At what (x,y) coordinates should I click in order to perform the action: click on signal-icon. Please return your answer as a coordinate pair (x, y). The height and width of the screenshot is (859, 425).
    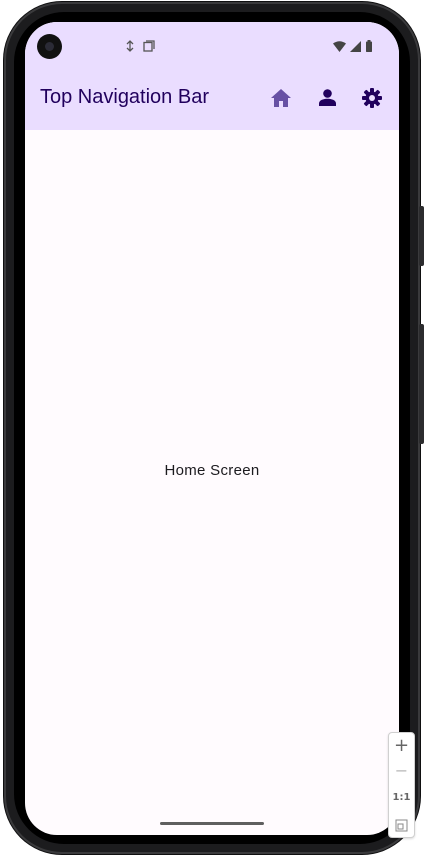
    Looking at the image, I should click on (355, 48).